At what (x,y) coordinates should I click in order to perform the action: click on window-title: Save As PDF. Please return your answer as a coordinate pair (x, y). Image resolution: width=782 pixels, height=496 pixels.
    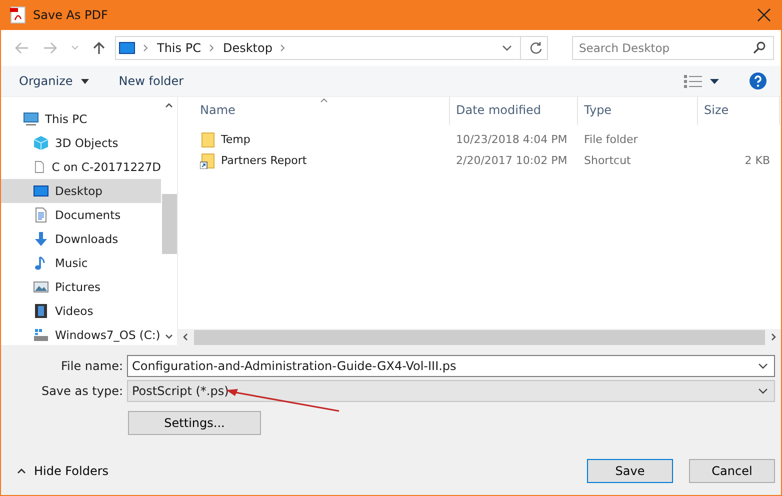
    Looking at the image, I should click on (70, 15).